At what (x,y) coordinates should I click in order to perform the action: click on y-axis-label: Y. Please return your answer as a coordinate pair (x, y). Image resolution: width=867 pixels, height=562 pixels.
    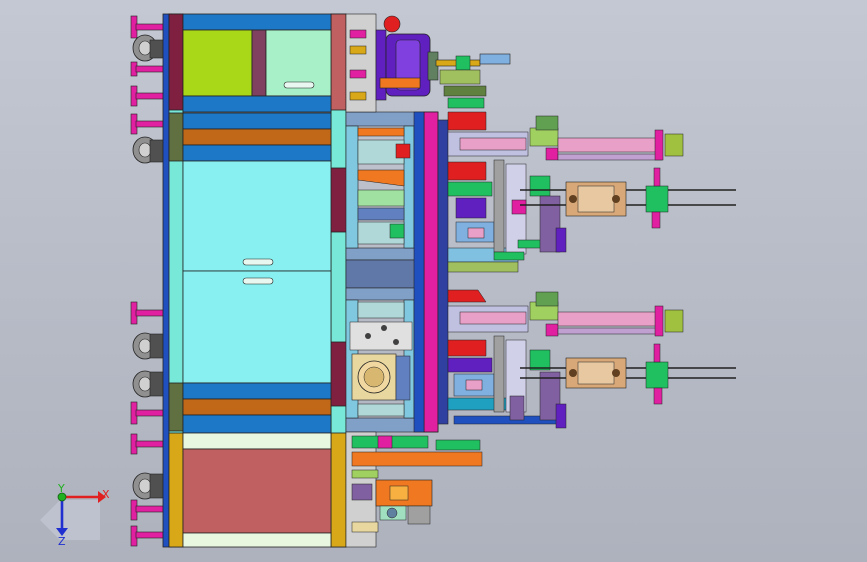
    Looking at the image, I should click on (61, 488).